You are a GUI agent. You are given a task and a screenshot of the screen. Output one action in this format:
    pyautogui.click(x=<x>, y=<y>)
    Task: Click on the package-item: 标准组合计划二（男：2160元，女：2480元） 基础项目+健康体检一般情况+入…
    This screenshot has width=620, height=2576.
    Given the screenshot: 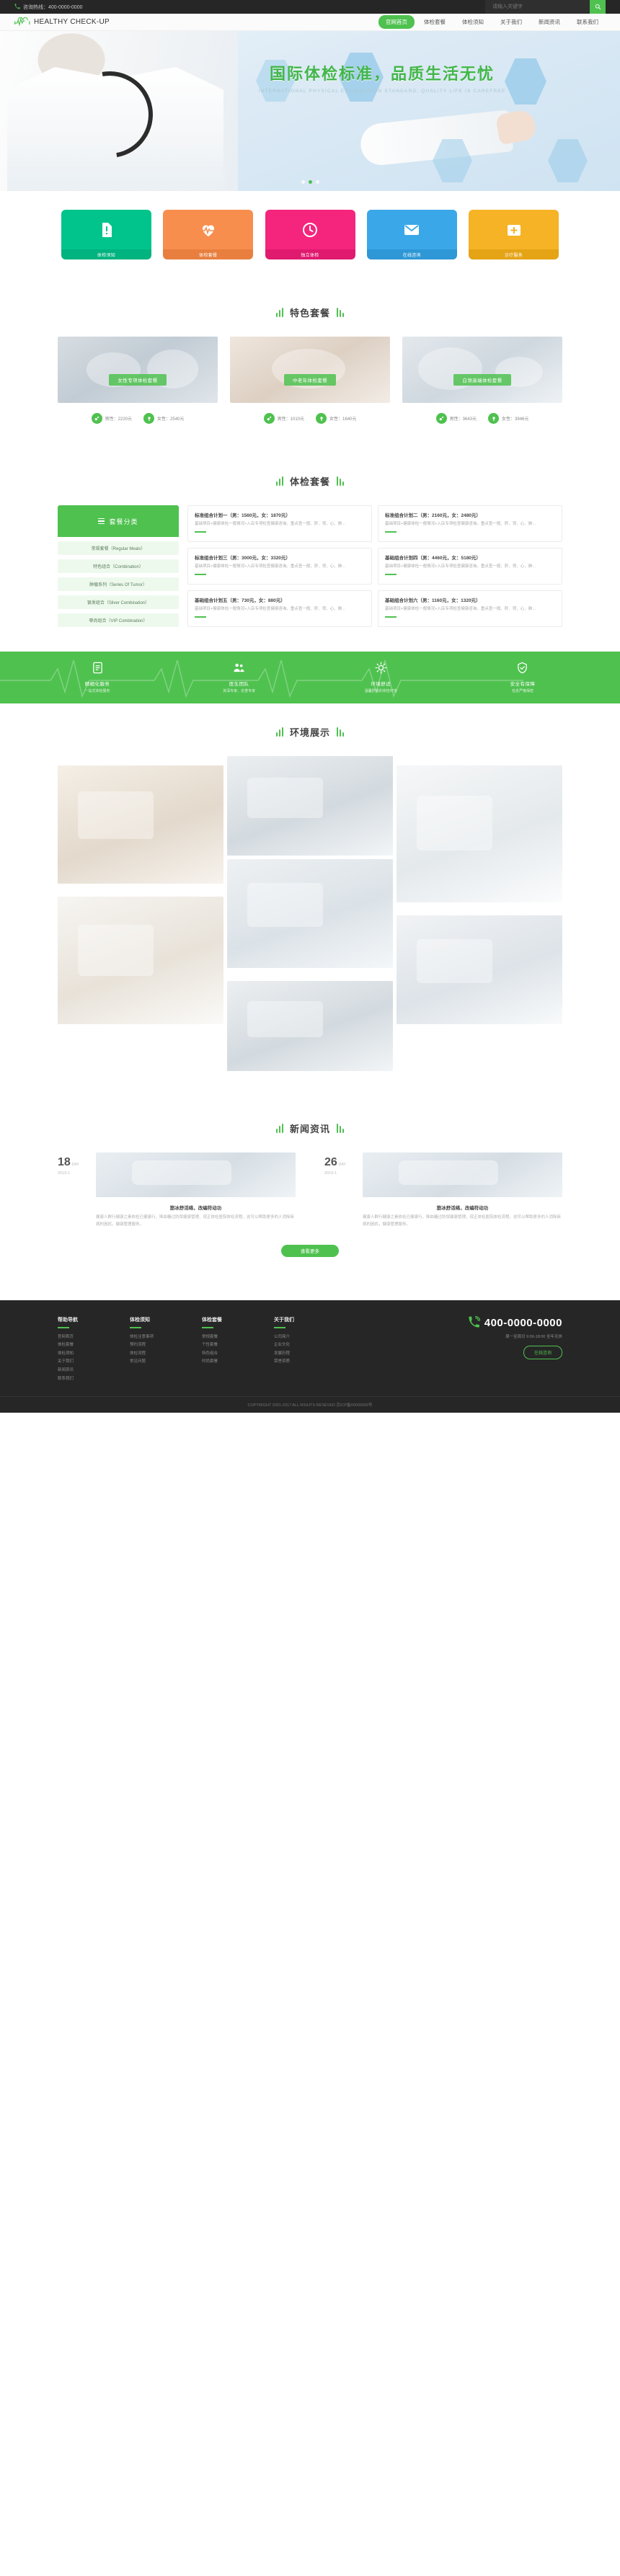 What is the action you would take?
    pyautogui.click(x=470, y=523)
    